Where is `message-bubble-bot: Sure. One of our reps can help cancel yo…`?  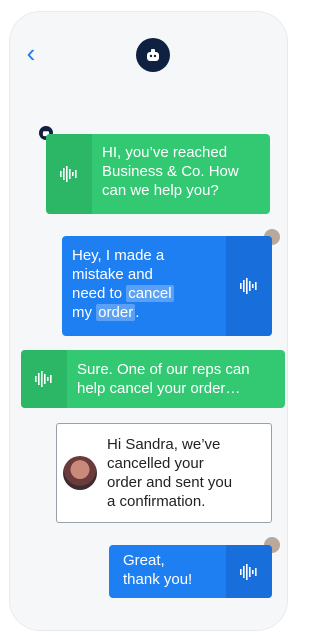
message-bubble-bot: Sure. One of our reps can help cancel yo… is located at coordinates (153, 379).